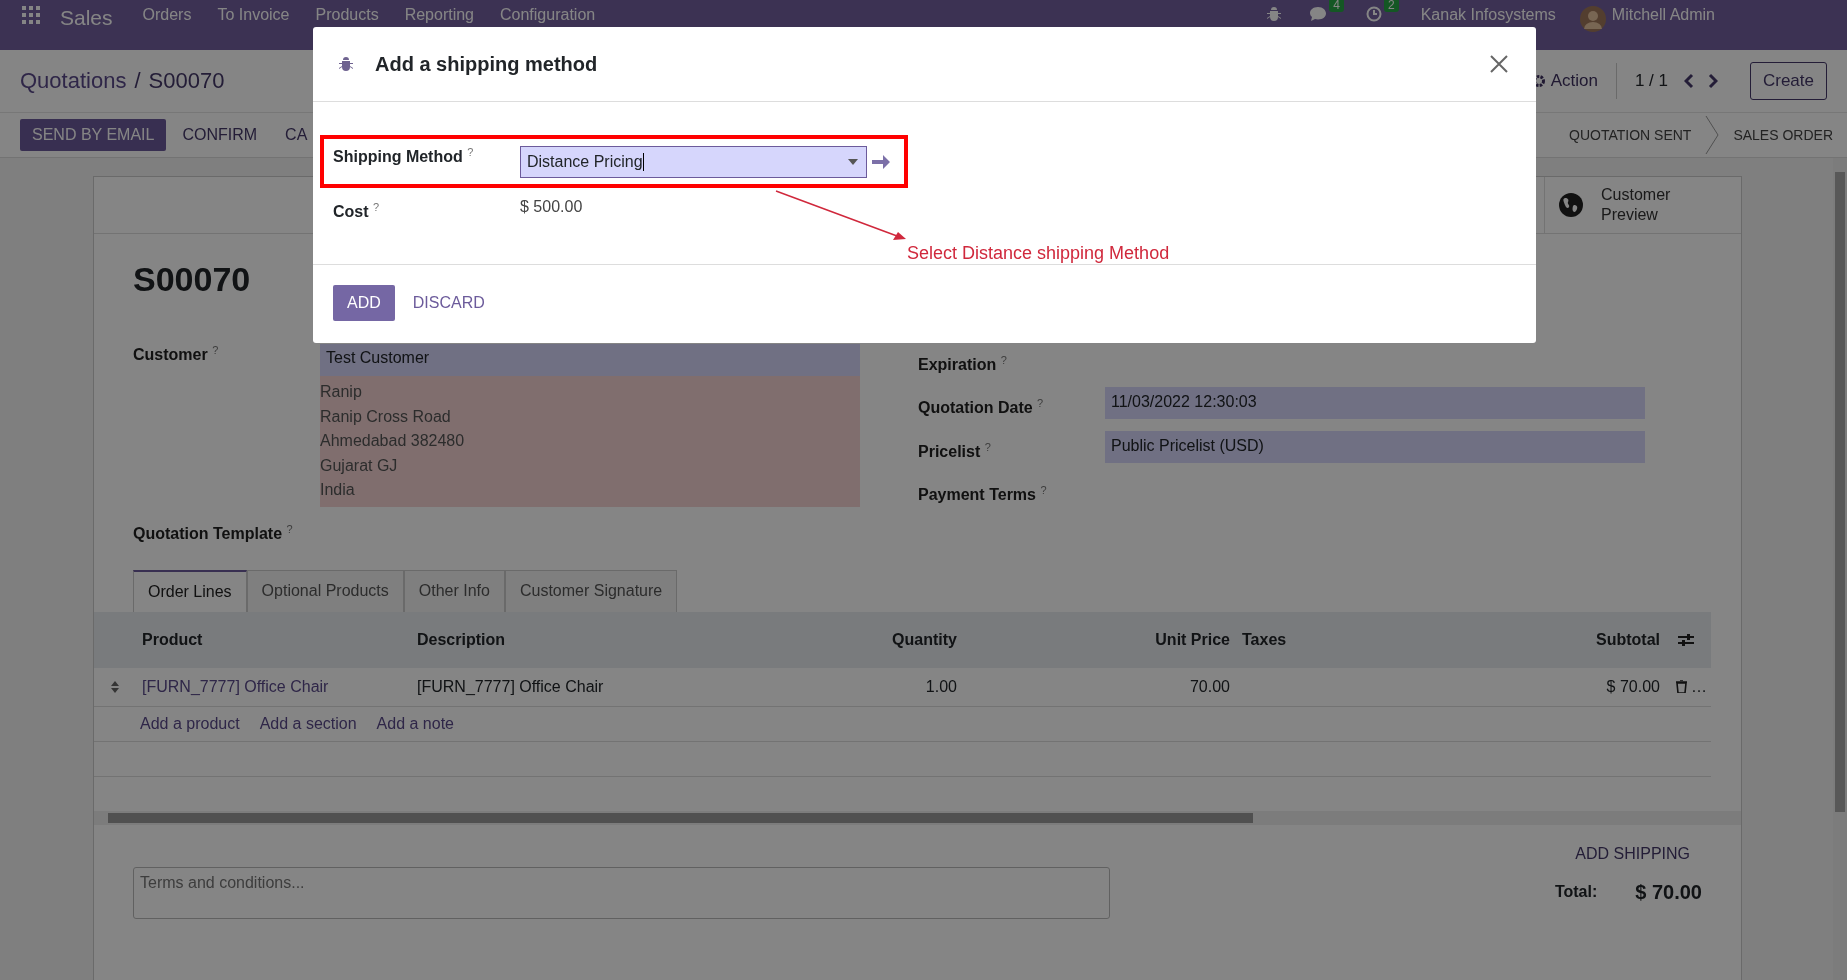 The width and height of the screenshot is (1847, 980). What do you see at coordinates (448, 303) in the screenshot?
I see `dialog-button: DISCARD` at bounding box center [448, 303].